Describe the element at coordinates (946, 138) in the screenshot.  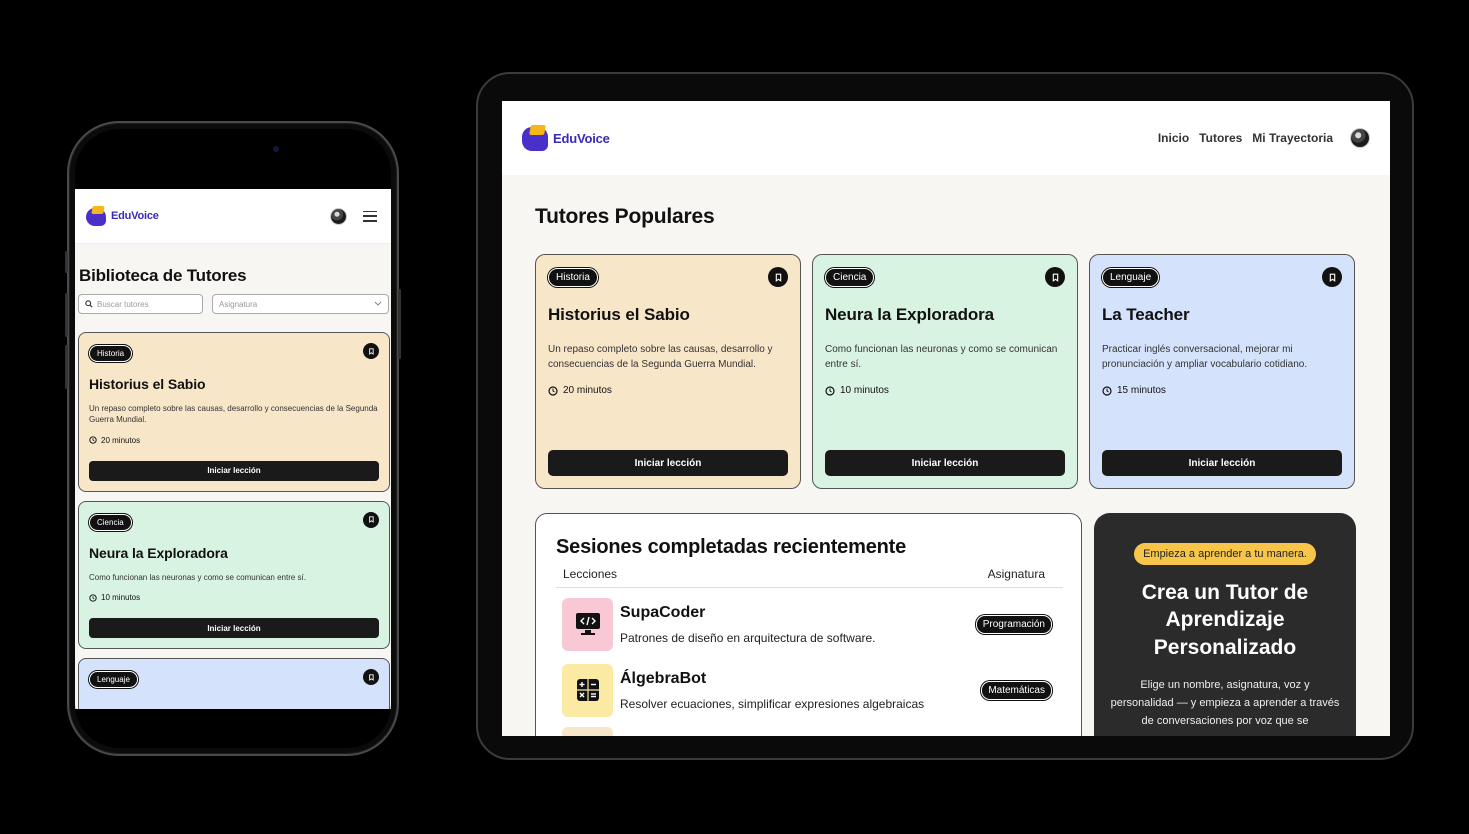
I see `tablet-header: EduVoice Inicio Tutores Mi Trayectoria` at that location.